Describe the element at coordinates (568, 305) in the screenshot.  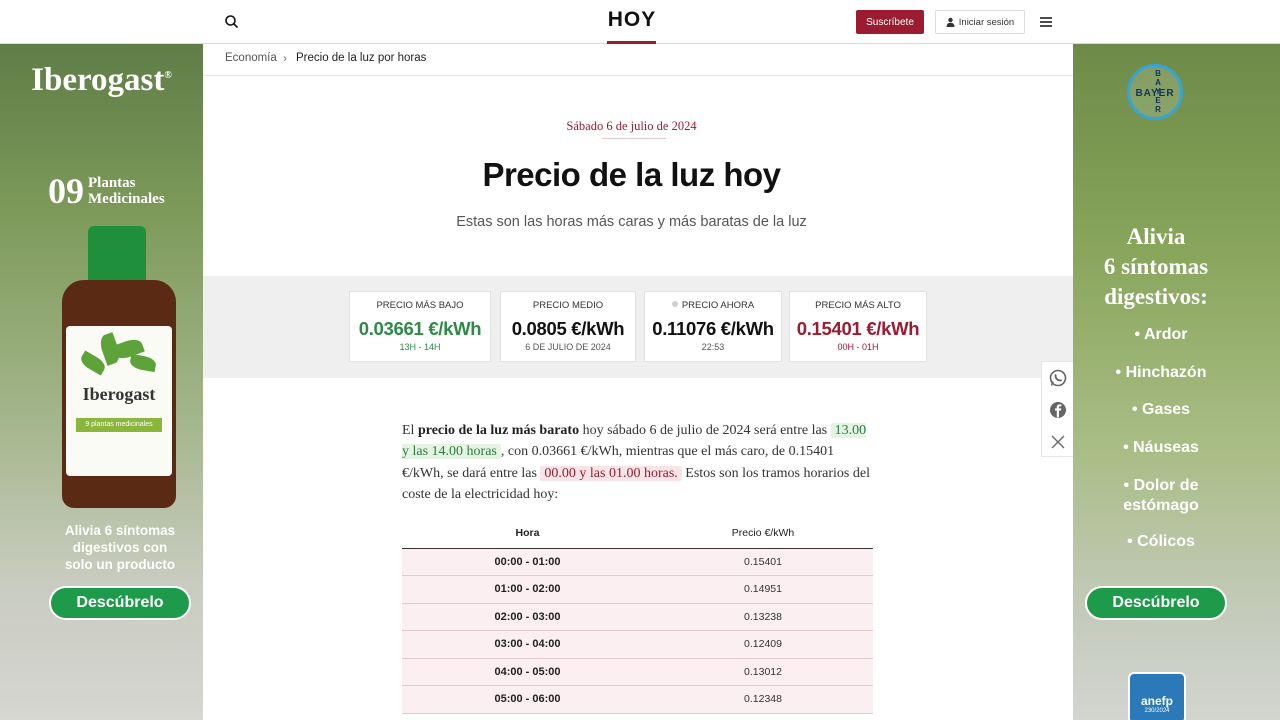
I see `stat-label: PRECIO MEDIO` at that location.